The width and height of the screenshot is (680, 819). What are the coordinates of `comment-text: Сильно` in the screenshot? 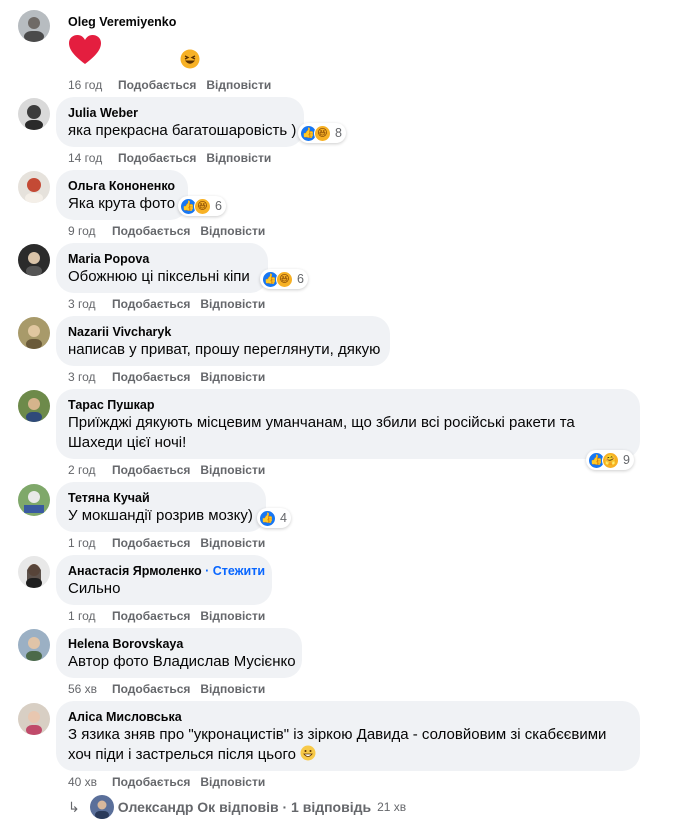 It's located at (94, 588).